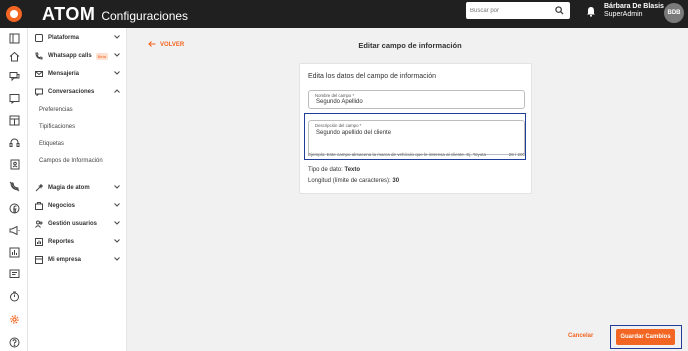  I want to click on facebook-icon, so click(14, 208).